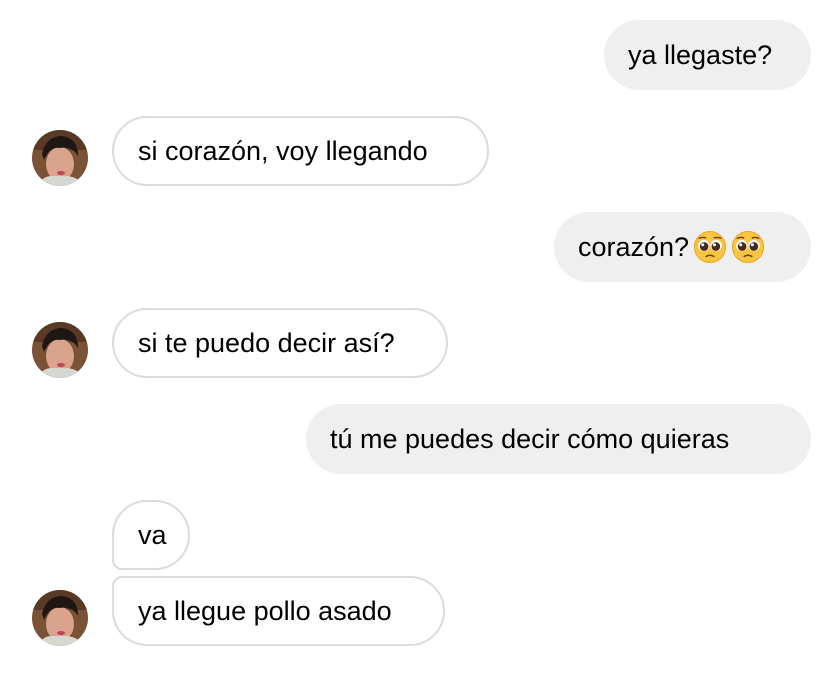  I want to click on message-text: tú me puedes decir cómo quieras, so click(530, 438).